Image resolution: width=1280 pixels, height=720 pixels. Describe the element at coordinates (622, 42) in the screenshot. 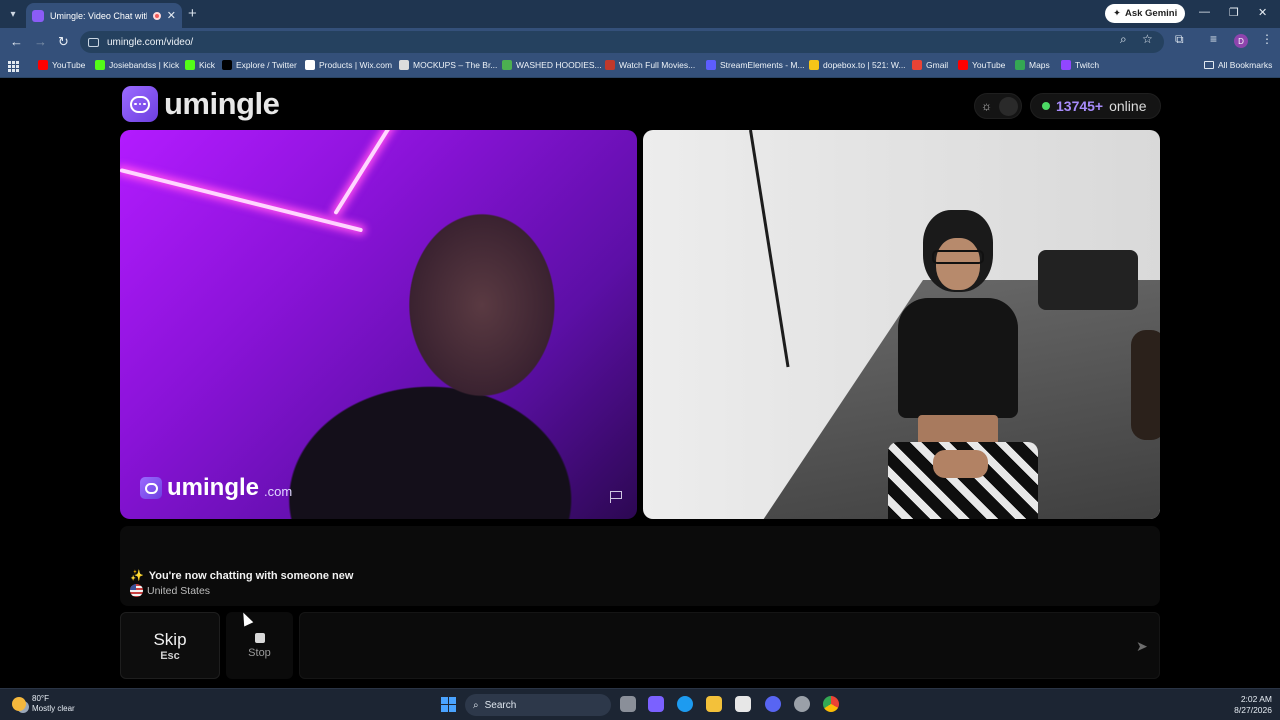

I see `address-bar: umingle.com/video/` at that location.